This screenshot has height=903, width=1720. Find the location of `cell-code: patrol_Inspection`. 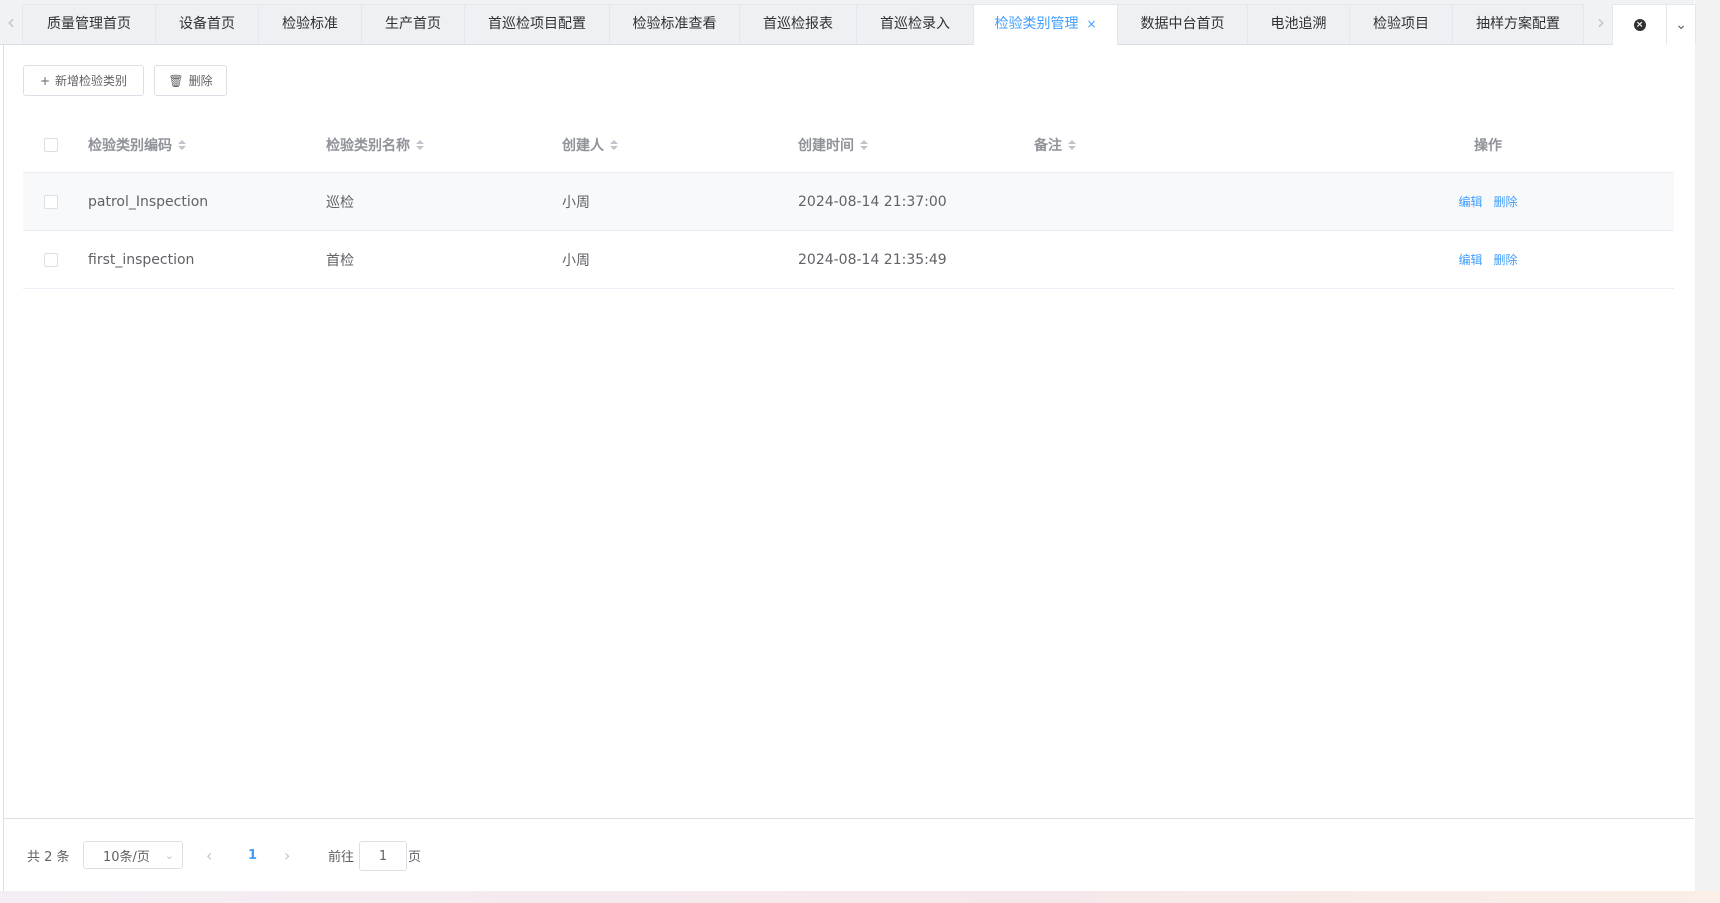

cell-code: patrol_Inspection is located at coordinates (148, 201).